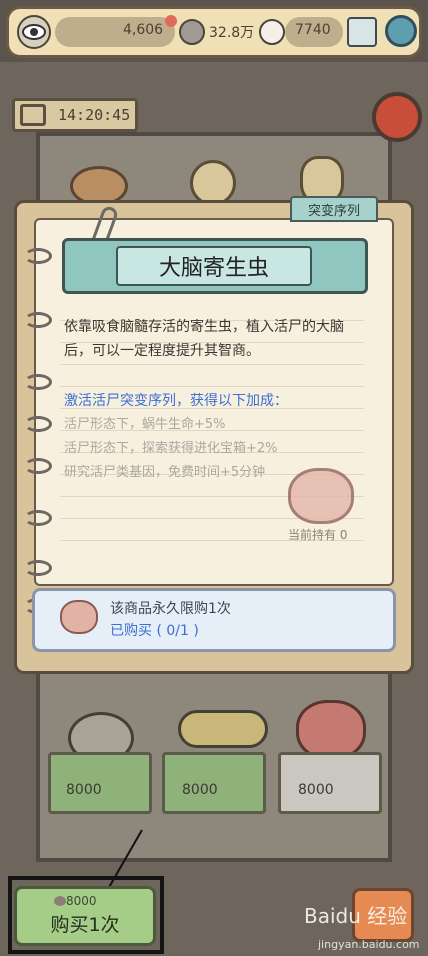 This screenshot has height=956, width=428. What do you see at coordinates (145, 424) in the screenshot?
I see `bonus-line: 活尸形态下，蜗牛生命+5%` at bounding box center [145, 424].